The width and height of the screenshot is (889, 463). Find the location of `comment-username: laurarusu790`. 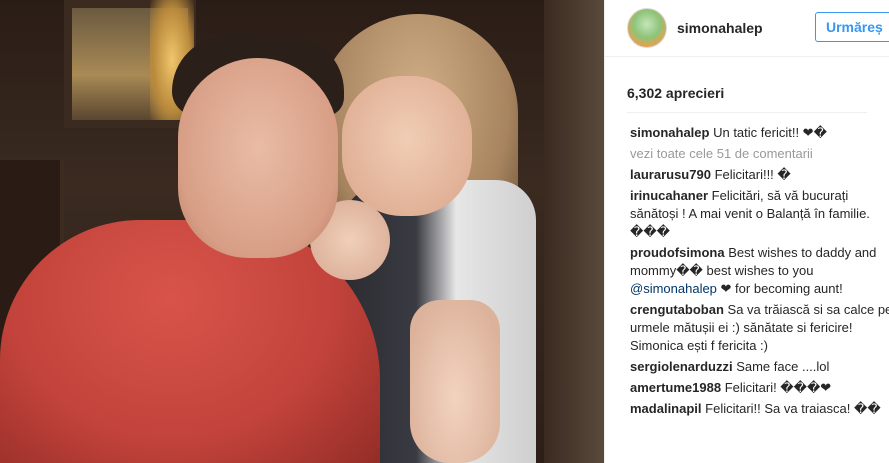

comment-username: laurarusu790 is located at coordinates (670, 174).